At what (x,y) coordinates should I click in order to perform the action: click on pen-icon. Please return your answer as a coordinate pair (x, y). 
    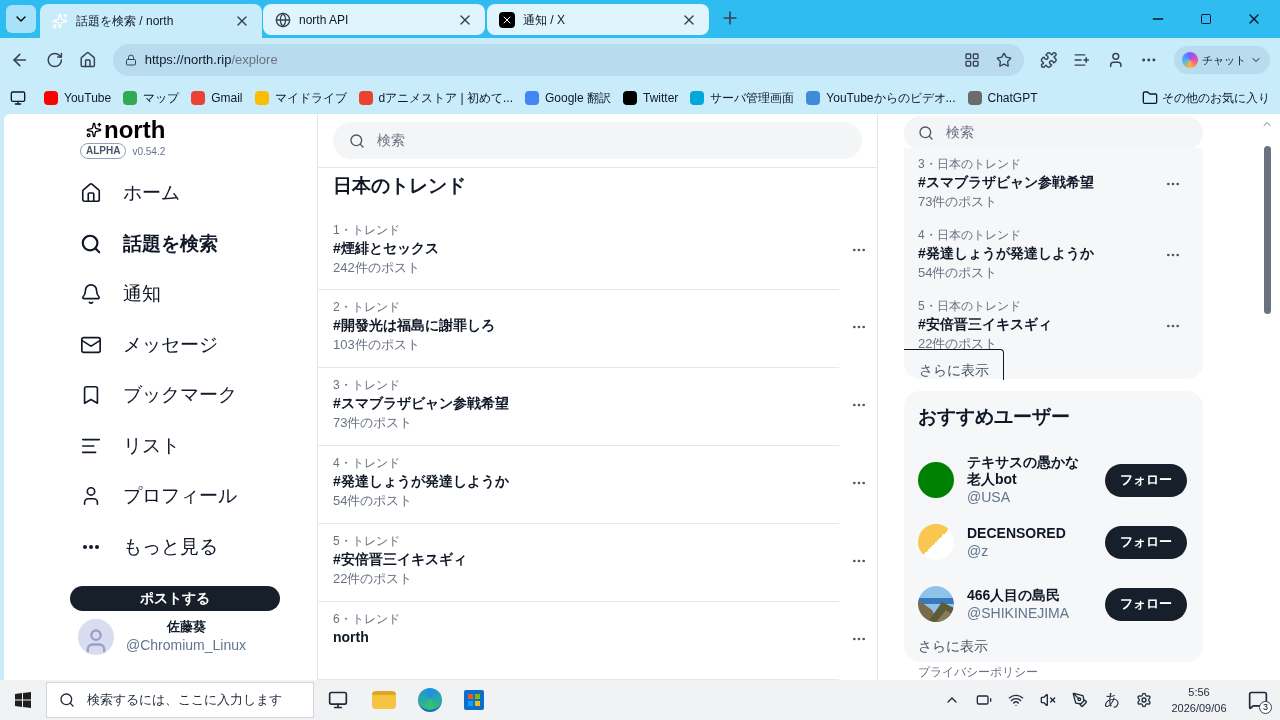
    Looking at the image, I should click on (1080, 700).